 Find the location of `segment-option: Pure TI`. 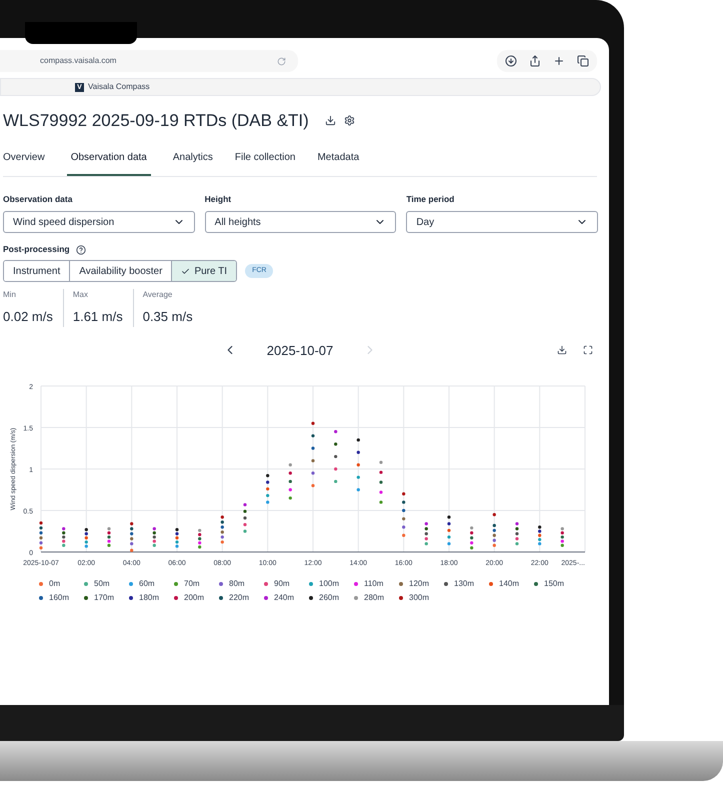

segment-option: Pure TI is located at coordinates (203, 271).